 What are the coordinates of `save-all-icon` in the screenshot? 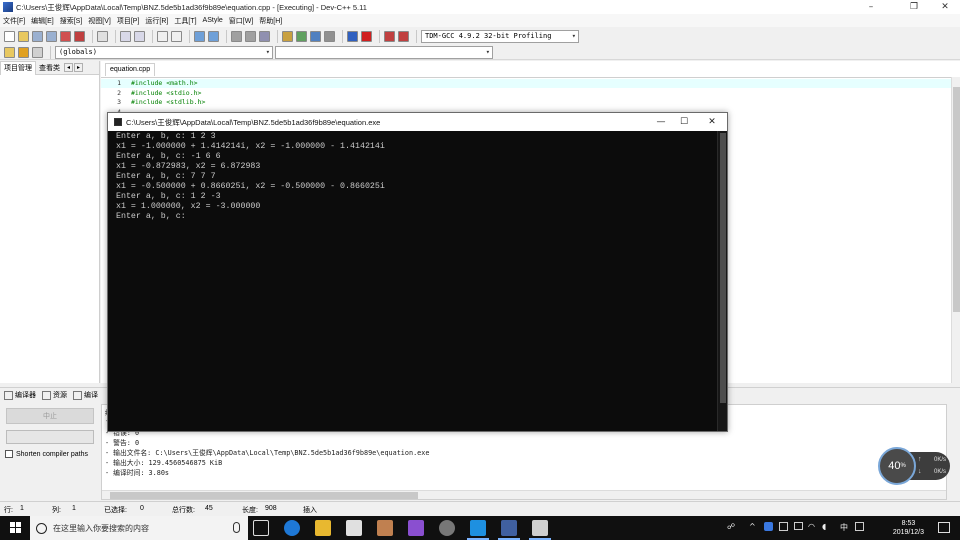 It's located at (51, 36).